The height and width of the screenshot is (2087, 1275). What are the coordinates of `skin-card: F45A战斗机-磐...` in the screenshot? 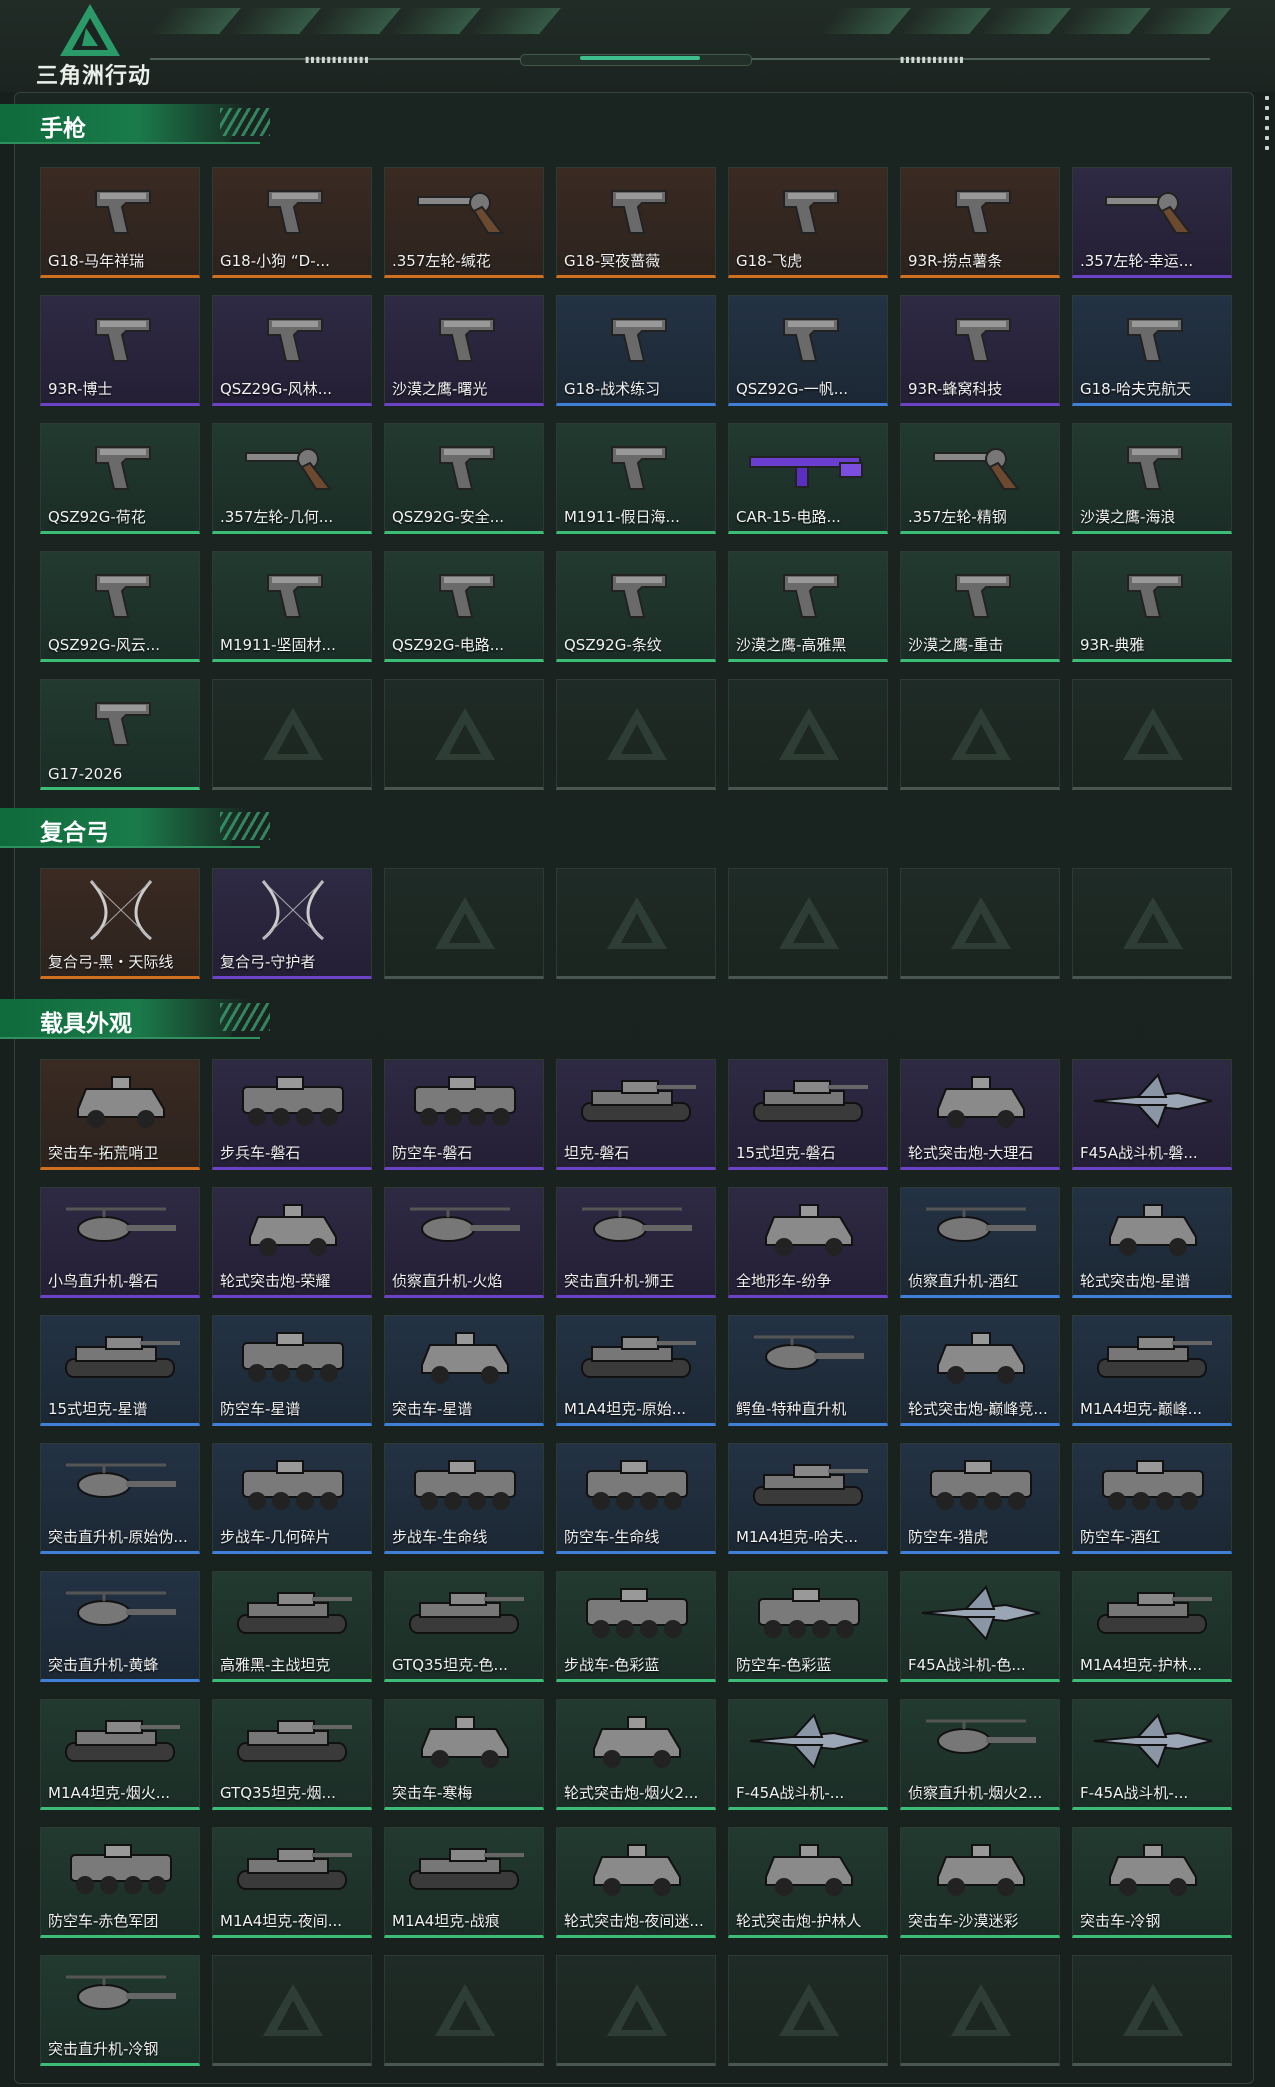 It's located at (1152, 1114).